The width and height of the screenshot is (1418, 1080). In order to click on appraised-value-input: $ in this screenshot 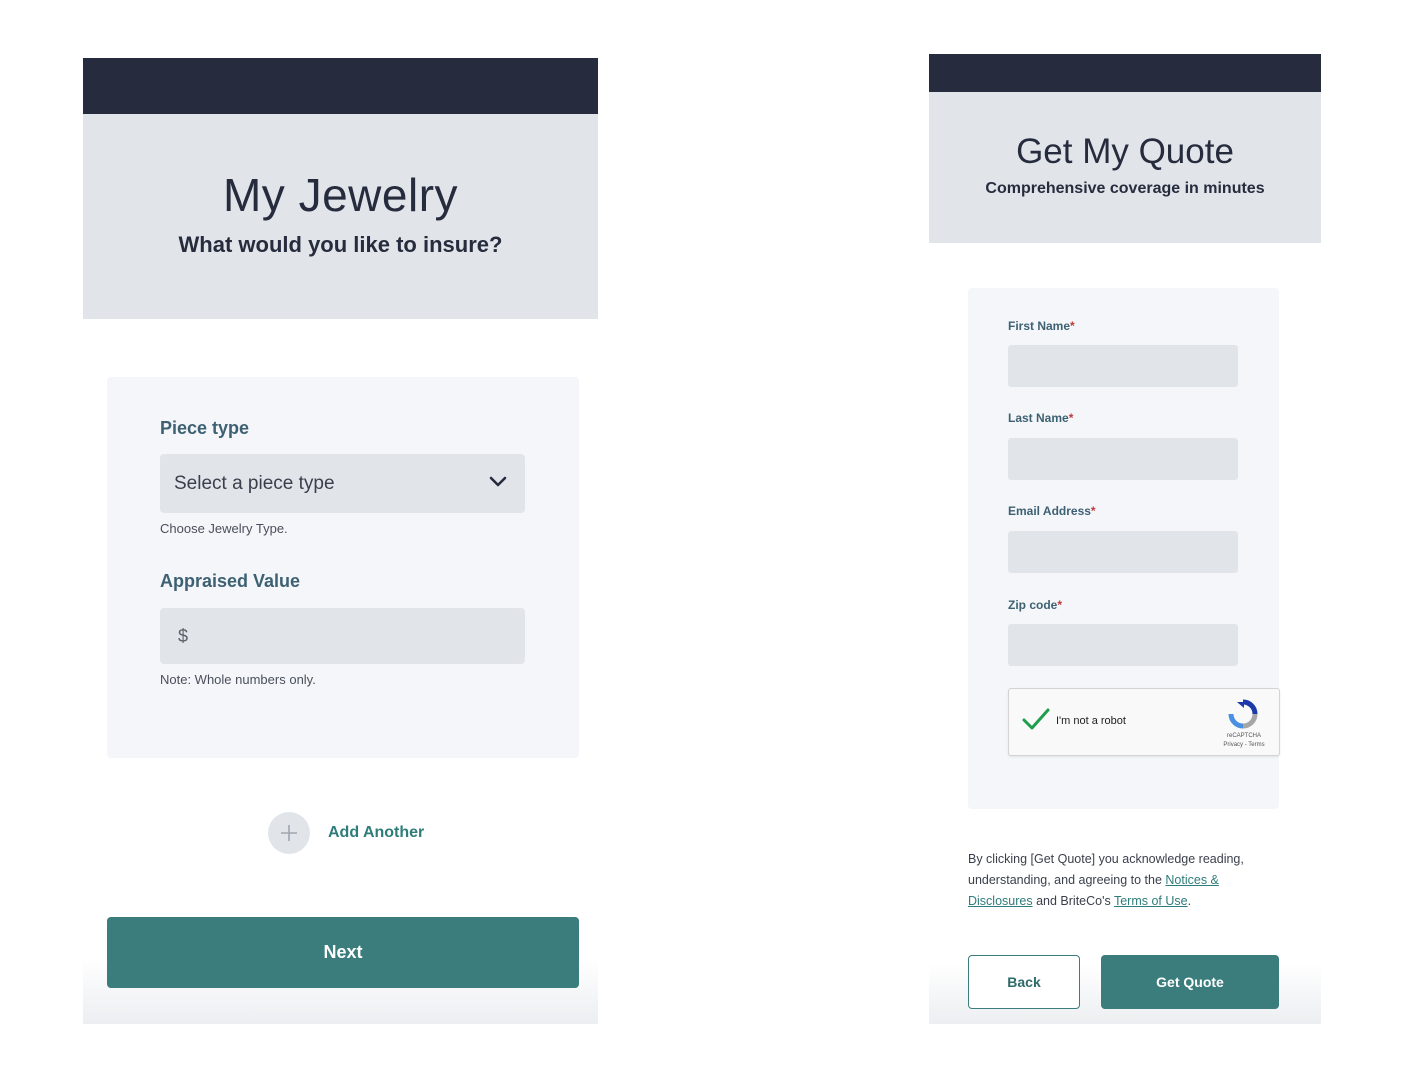, I will do `click(342, 636)`.